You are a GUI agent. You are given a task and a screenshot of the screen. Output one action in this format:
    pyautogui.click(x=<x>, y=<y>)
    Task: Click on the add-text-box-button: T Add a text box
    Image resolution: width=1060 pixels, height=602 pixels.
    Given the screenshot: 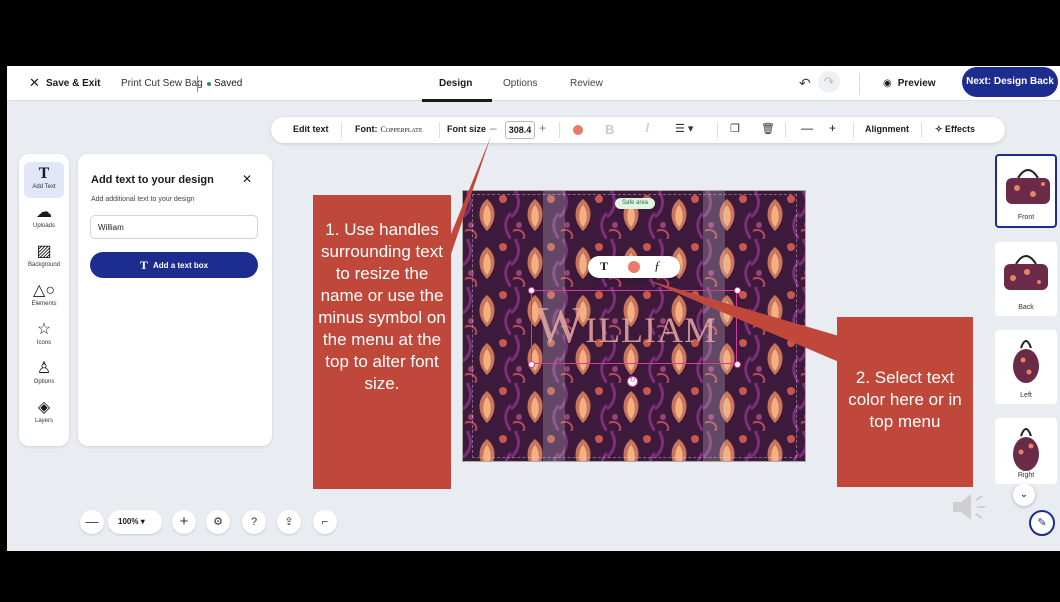 What is the action you would take?
    pyautogui.click(x=174, y=265)
    